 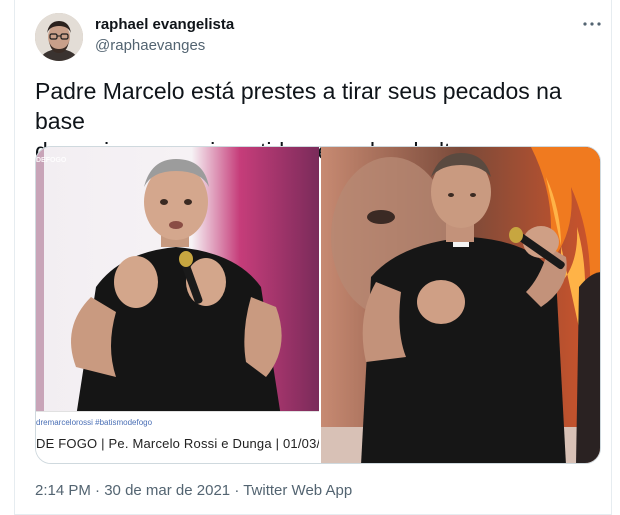 I want to click on tweet-date: 30 de mar de 2021, so click(x=167, y=490).